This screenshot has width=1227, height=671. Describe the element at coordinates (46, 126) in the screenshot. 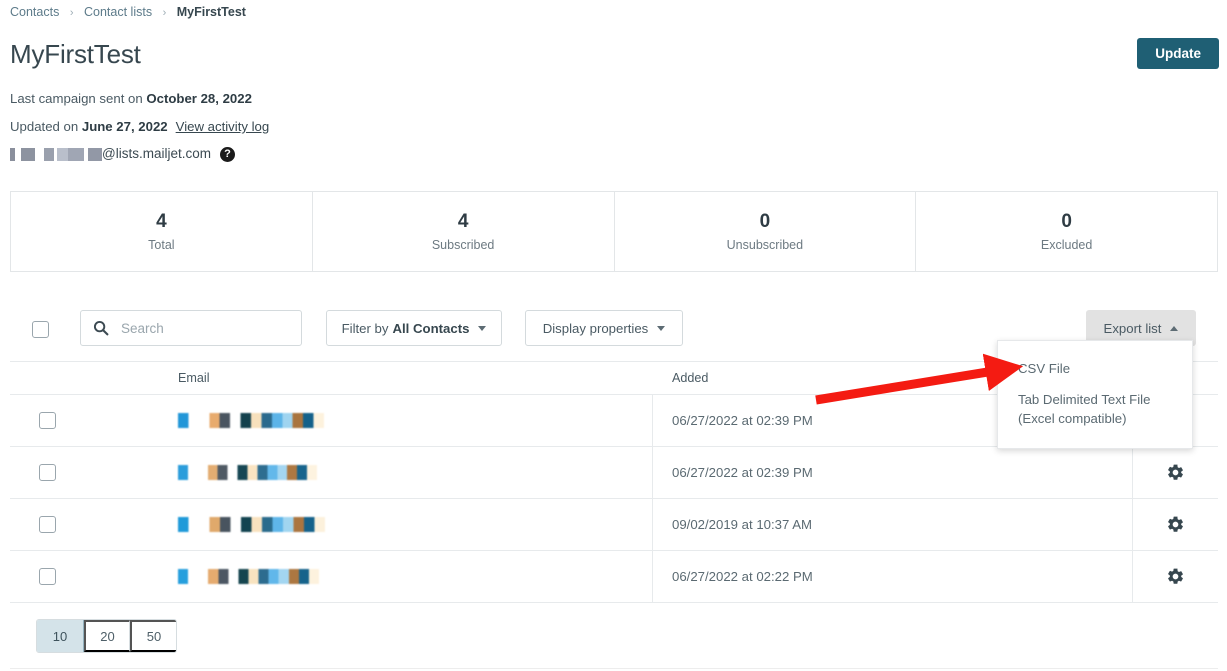

I see `updated-label: Updated on` at that location.